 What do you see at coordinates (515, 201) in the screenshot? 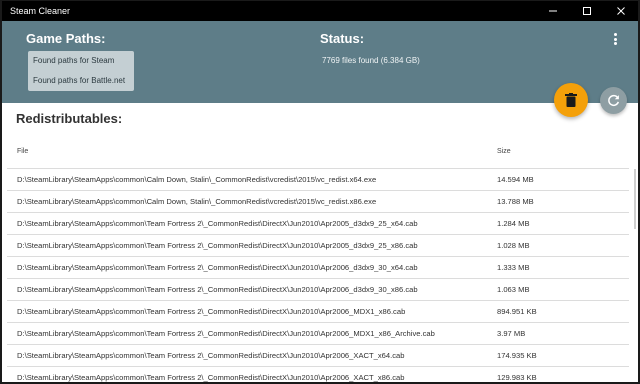
I see `file-size: 13.788 MB` at bounding box center [515, 201].